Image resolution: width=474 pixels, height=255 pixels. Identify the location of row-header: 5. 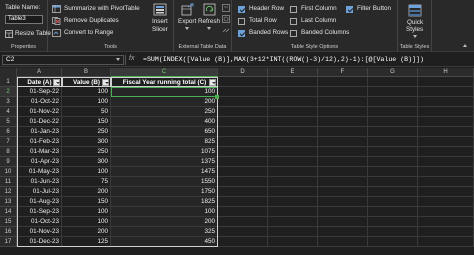
(8, 122).